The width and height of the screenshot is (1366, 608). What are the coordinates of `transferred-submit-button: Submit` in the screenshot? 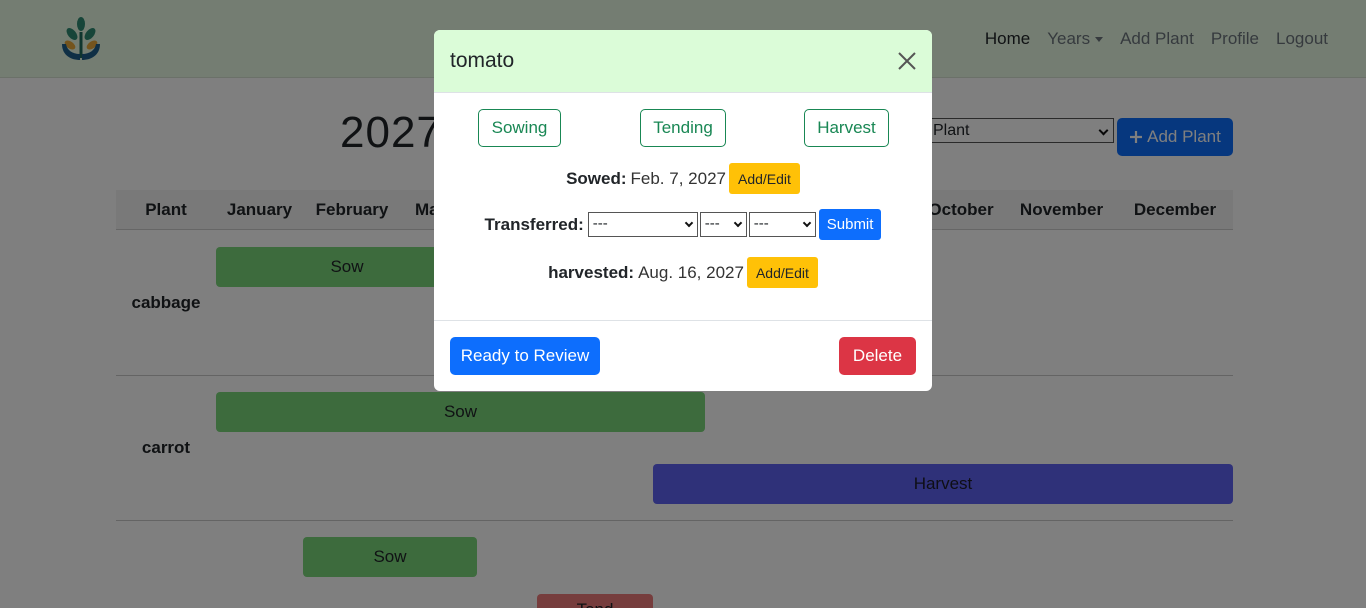 It's located at (850, 224).